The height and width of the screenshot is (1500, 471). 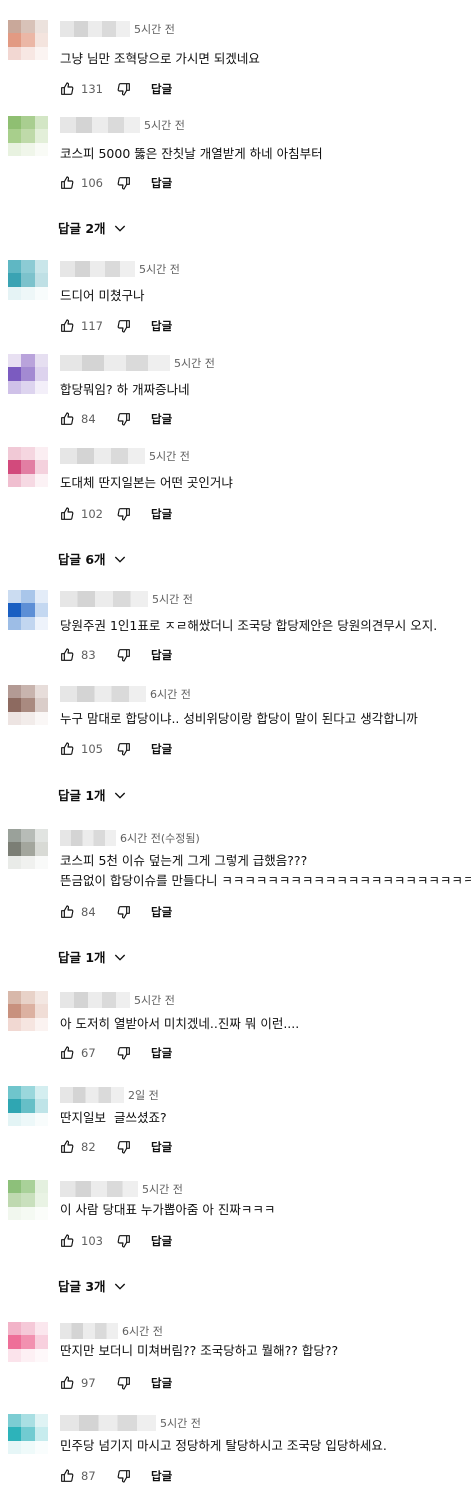 I want to click on thumbs-down-icon, so click(x=123, y=89).